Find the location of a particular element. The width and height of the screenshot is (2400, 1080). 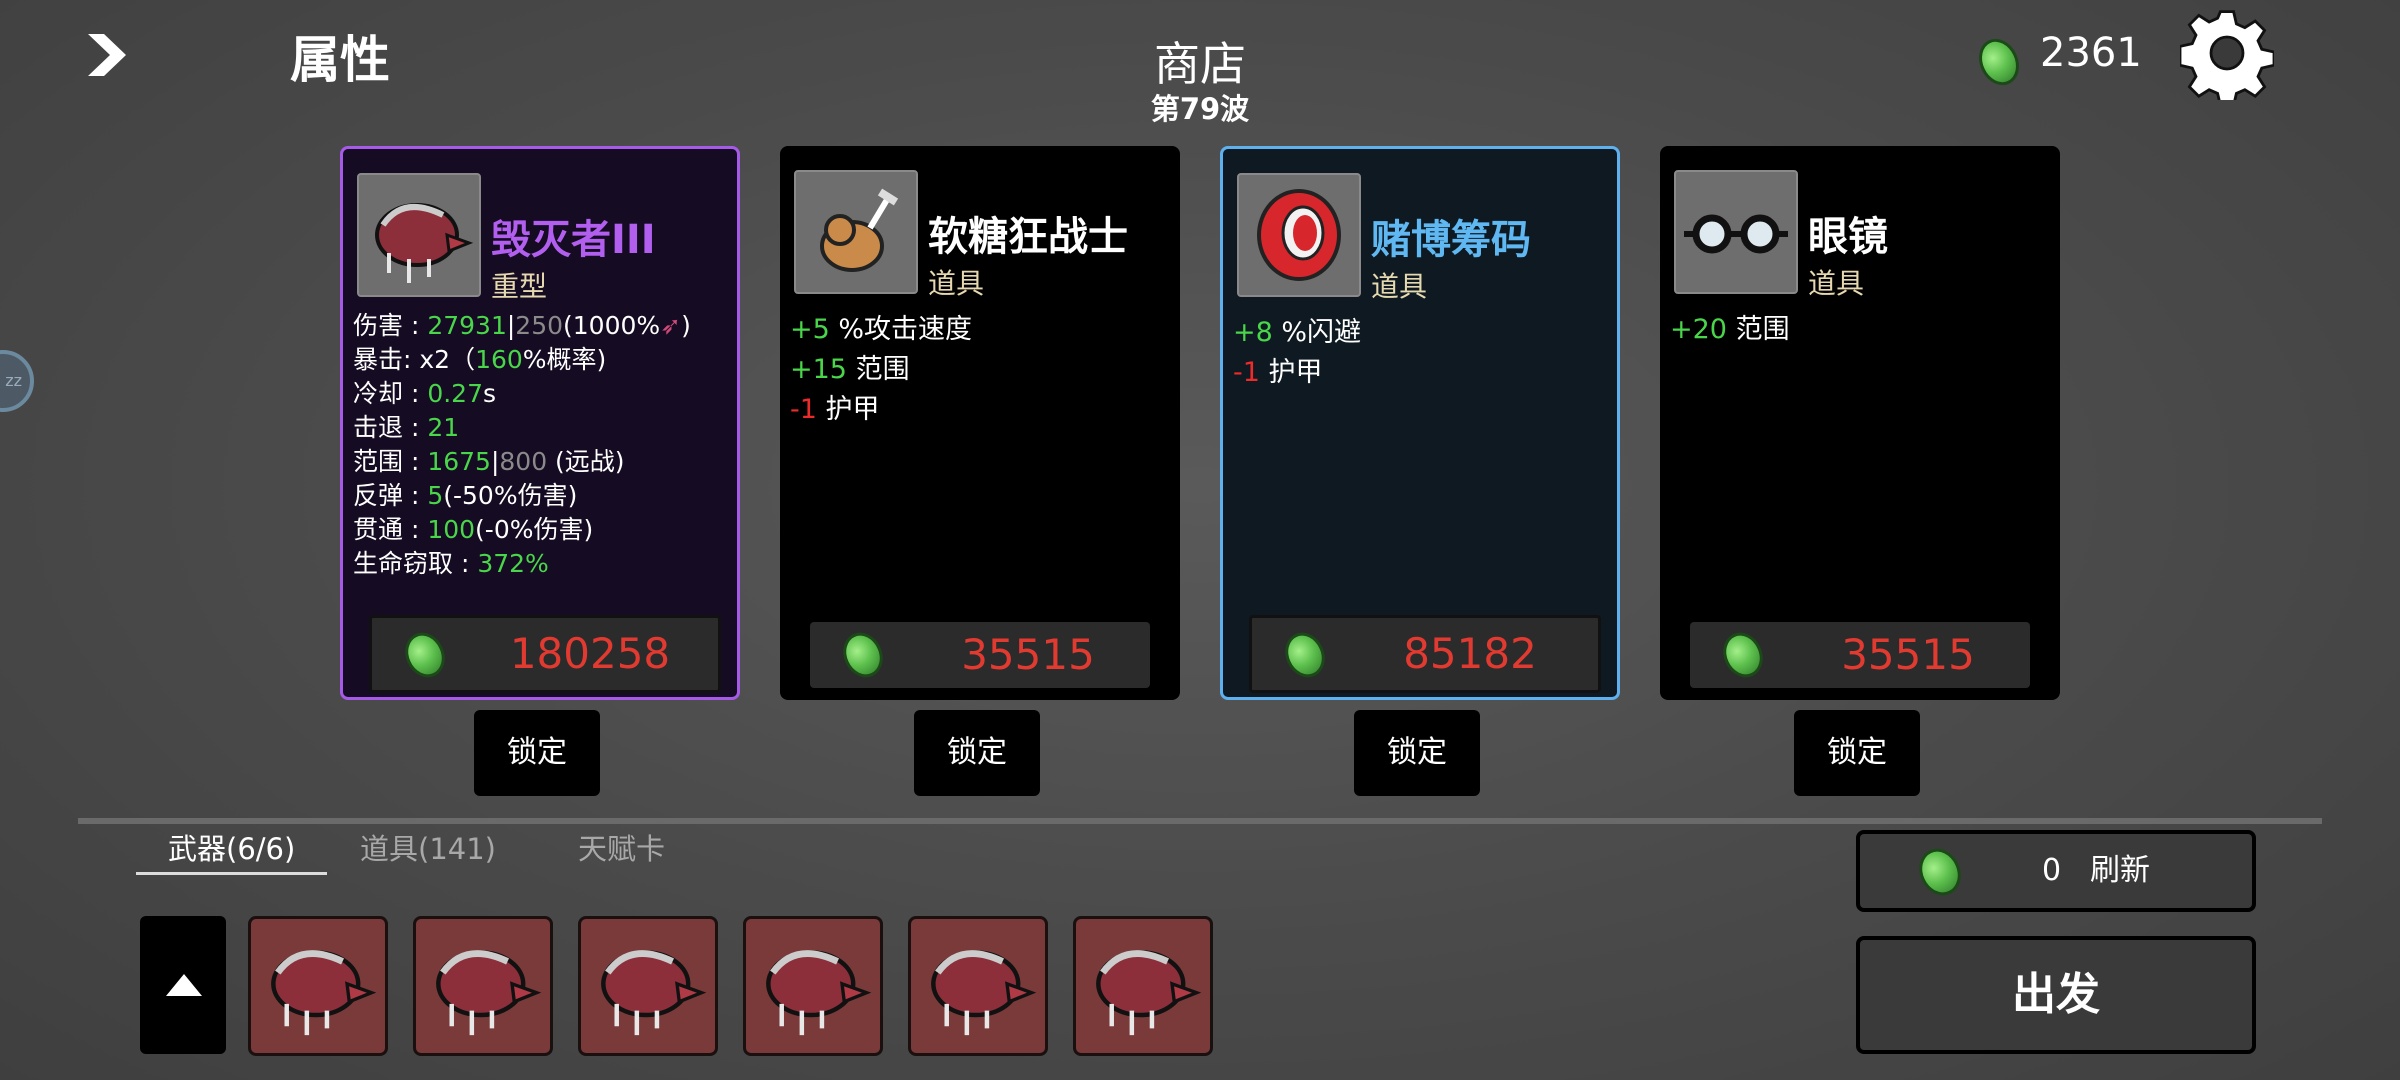

gold-count: 2361 is located at coordinates (2091, 53).